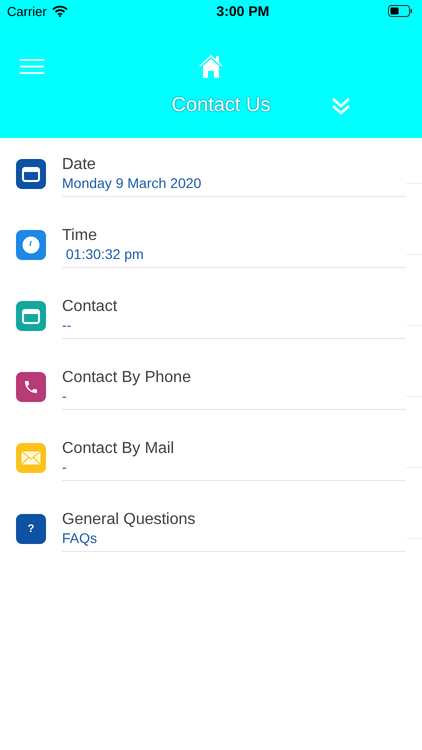 The width and height of the screenshot is (422, 750). What do you see at coordinates (132, 183) in the screenshot?
I see `item-value: Monday 9 March 2020` at bounding box center [132, 183].